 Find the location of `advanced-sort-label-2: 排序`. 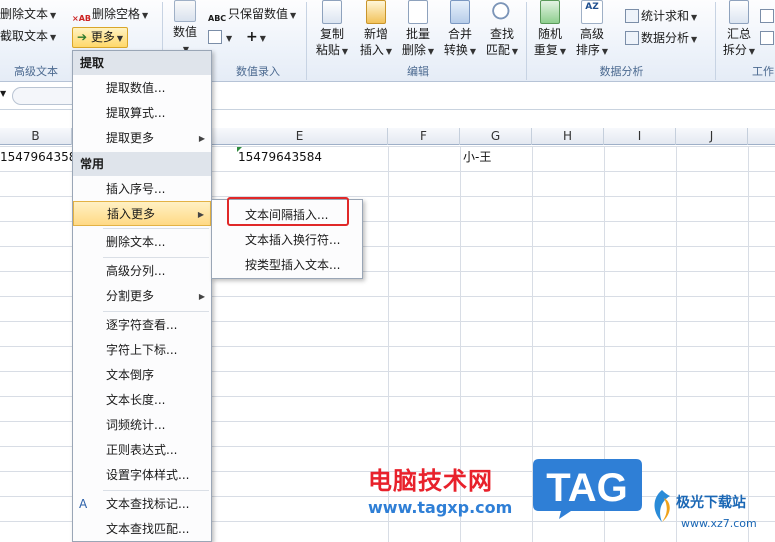

advanced-sort-label-2: 排序 is located at coordinates (587, 50).